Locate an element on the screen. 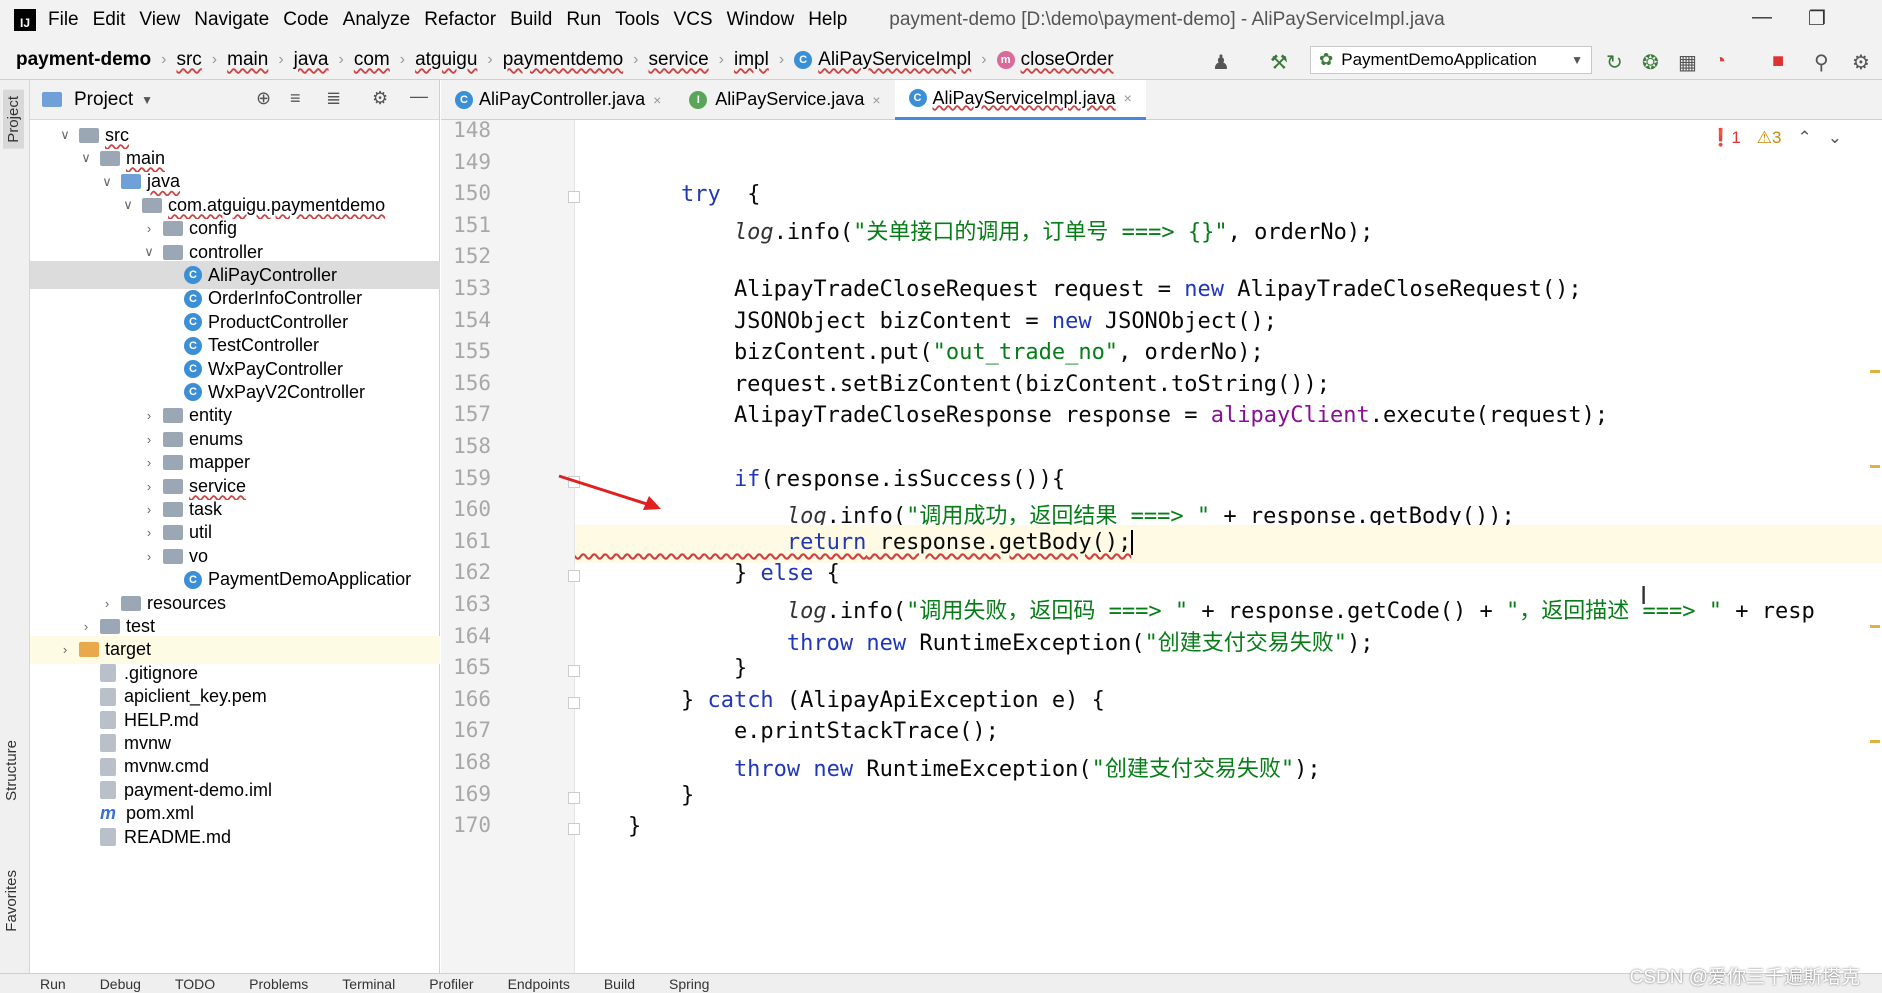  menu-edit: Edit is located at coordinates (109, 20).